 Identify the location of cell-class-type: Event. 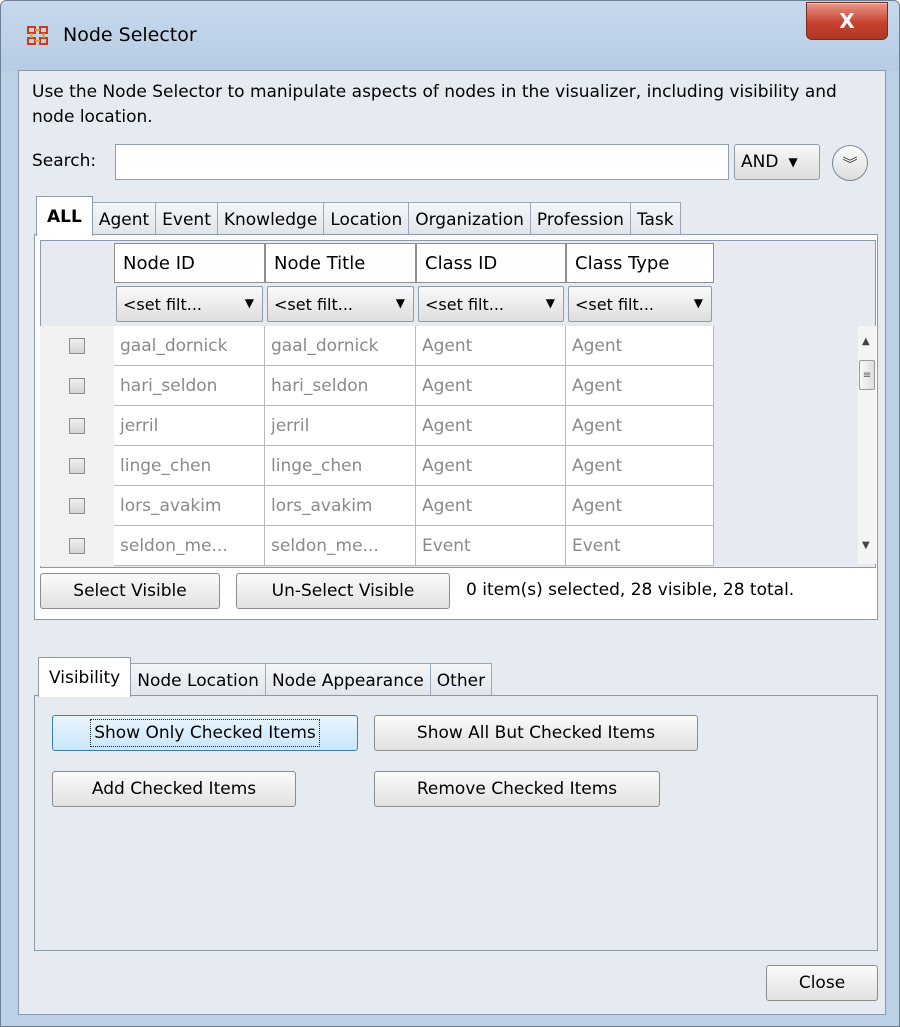
(640, 546).